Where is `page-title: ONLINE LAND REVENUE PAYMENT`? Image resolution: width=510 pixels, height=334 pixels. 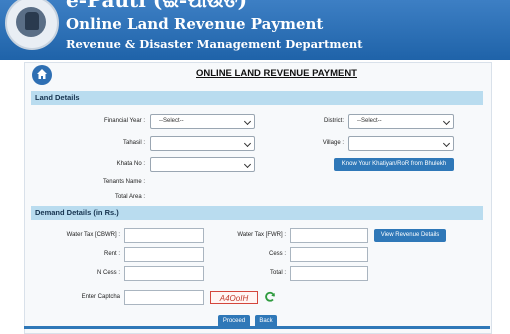 page-title: ONLINE LAND REVENUE PAYMENT is located at coordinates (276, 73).